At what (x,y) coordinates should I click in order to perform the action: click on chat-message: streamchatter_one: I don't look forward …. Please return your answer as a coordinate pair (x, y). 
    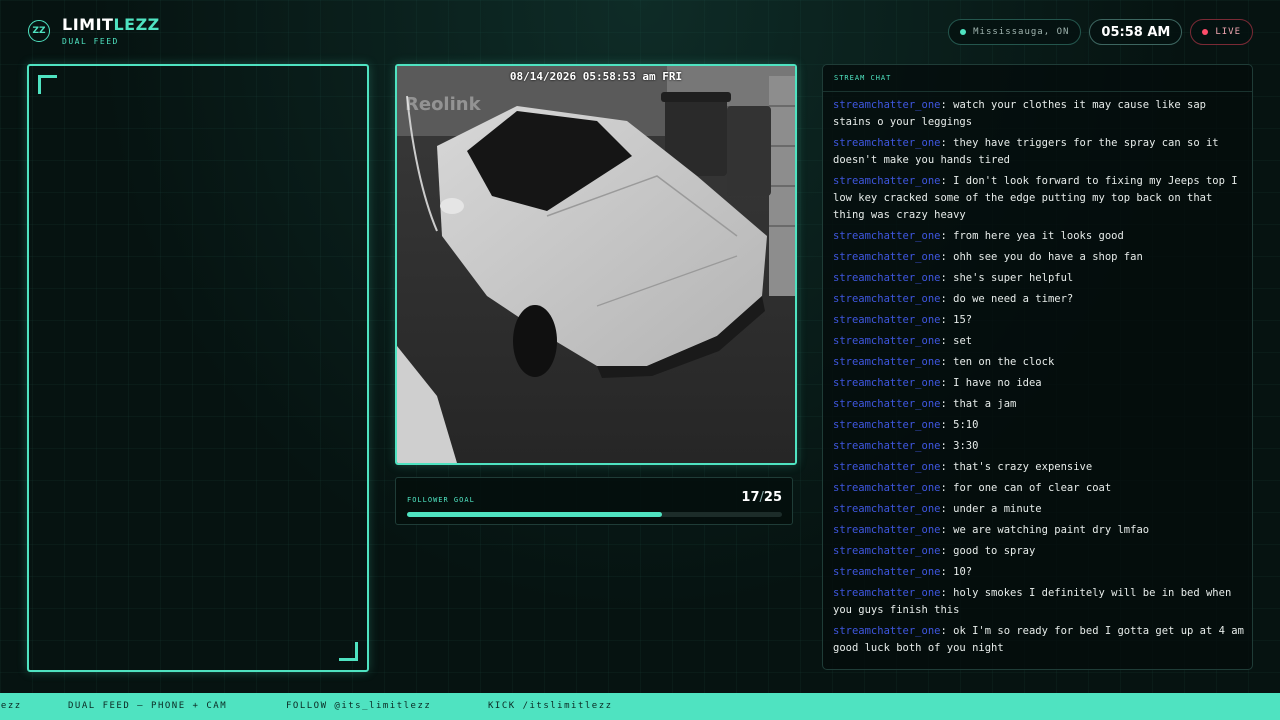
    Looking at the image, I should click on (1039, 198).